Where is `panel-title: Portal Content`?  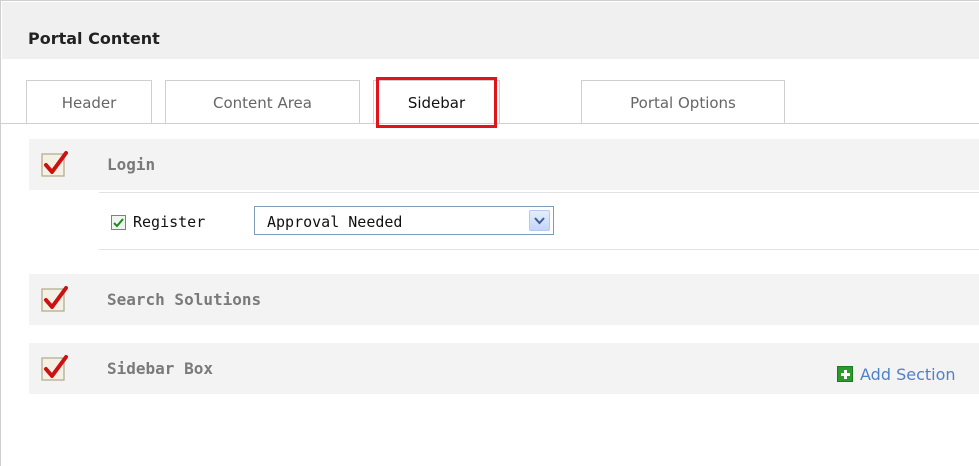 panel-title: Portal Content is located at coordinates (94, 38).